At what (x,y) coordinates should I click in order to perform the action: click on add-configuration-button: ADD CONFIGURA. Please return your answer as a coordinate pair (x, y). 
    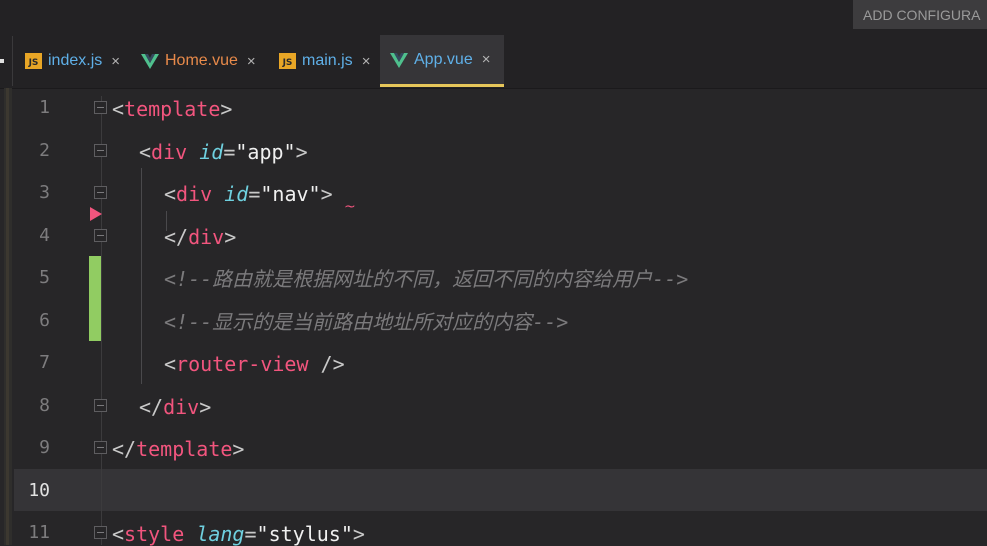
    Looking at the image, I should click on (920, 14).